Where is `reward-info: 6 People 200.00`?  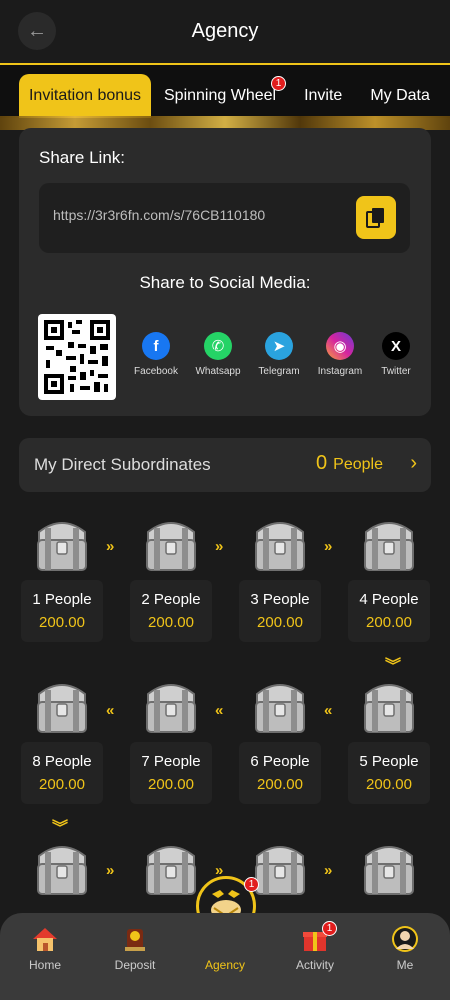 reward-info: 6 People 200.00 is located at coordinates (280, 773).